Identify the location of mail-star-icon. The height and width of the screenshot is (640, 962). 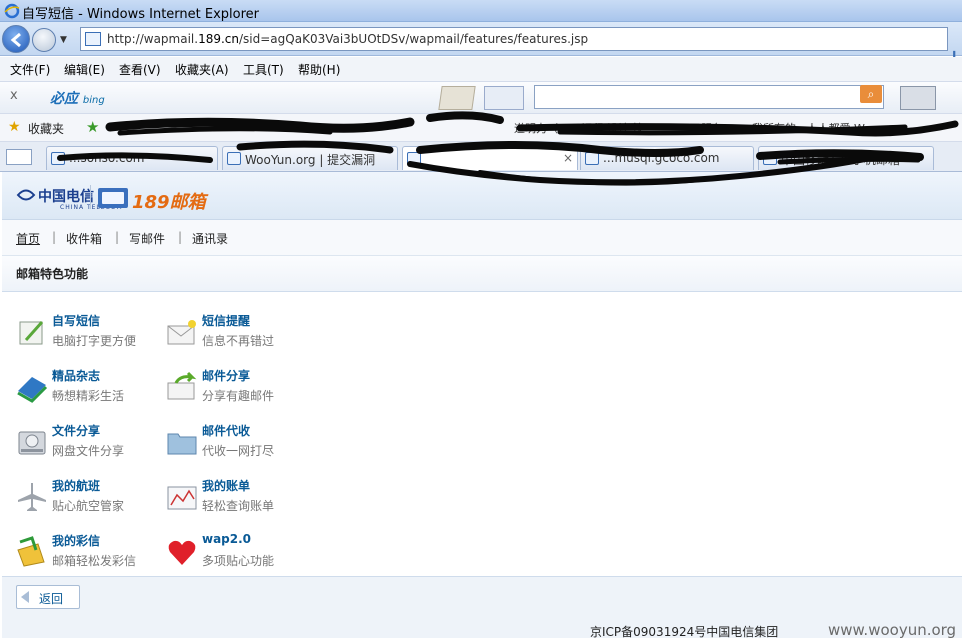
(504, 98).